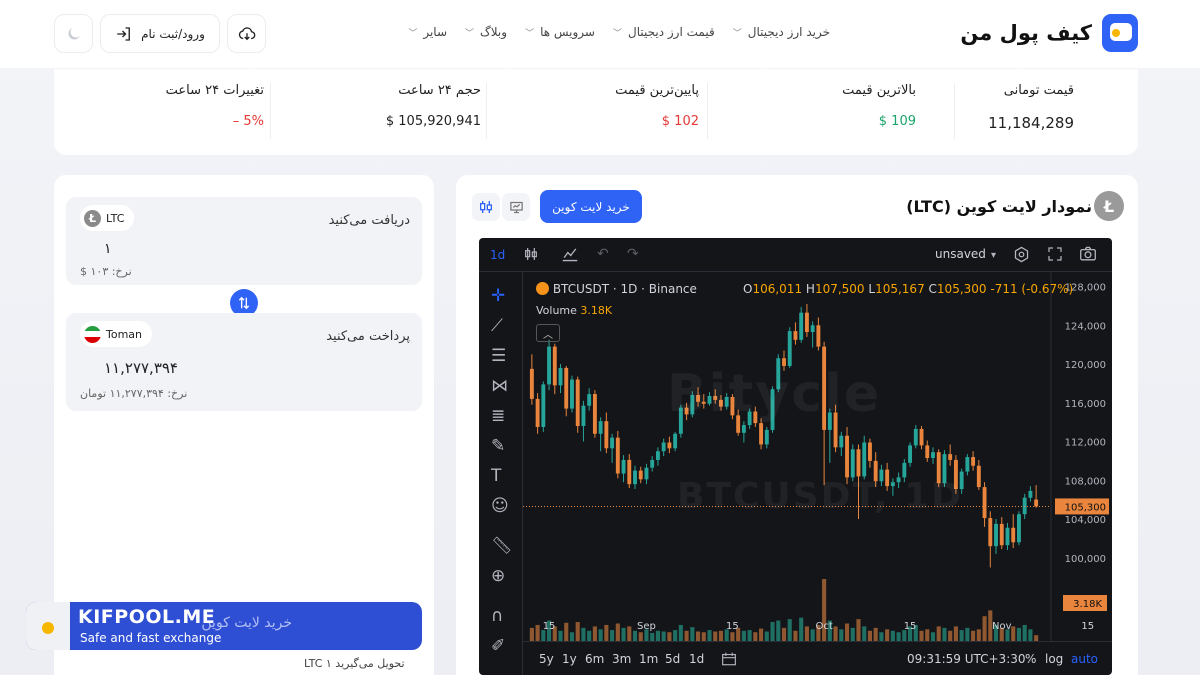 This screenshot has height=675, width=1200. I want to click on candles-toggle, so click(486, 207).